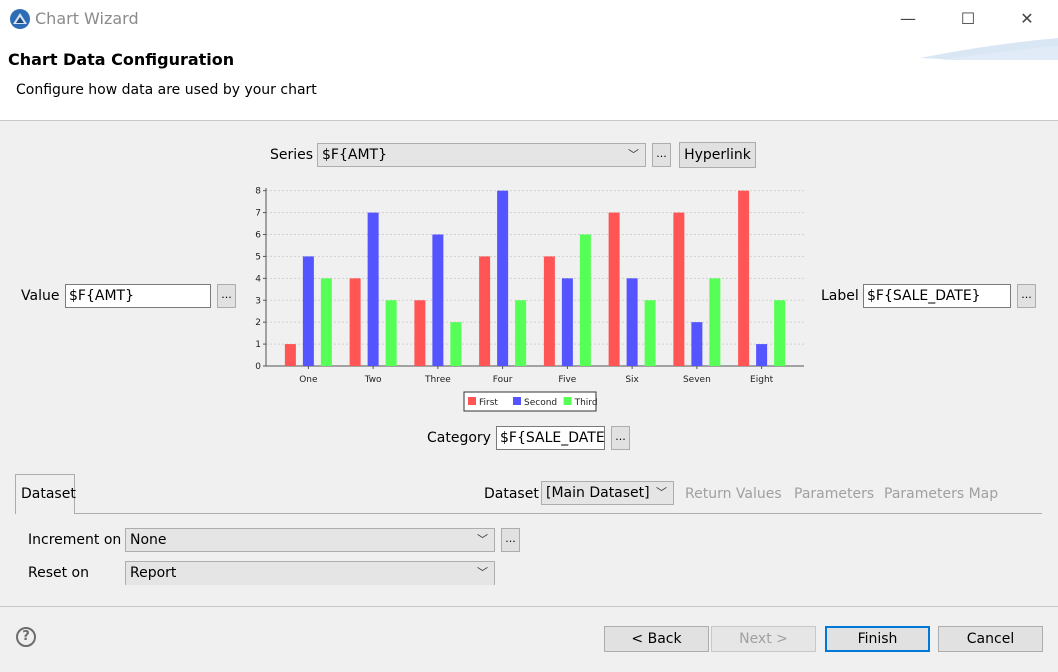  I want to click on y-tick-label: 3, so click(258, 301).